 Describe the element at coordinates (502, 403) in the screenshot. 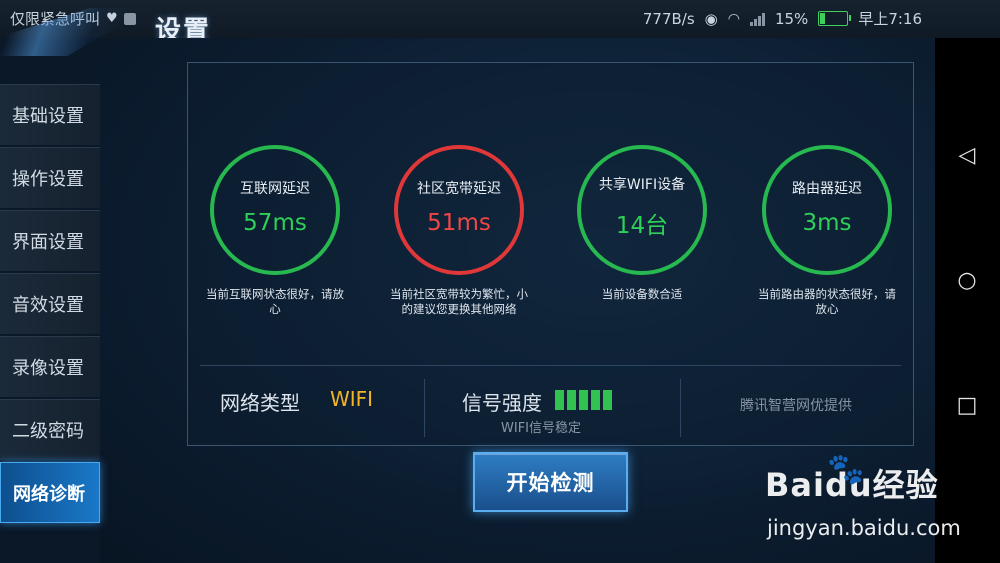

I see `signal-strength-label: 信号强度` at that location.